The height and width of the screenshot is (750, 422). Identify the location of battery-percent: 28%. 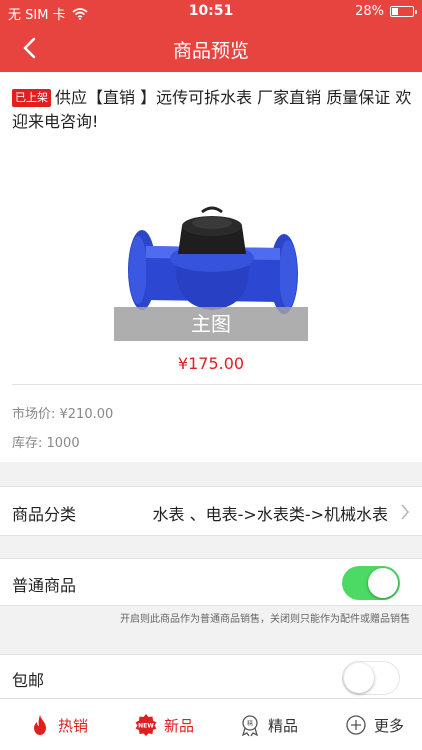
(369, 11).